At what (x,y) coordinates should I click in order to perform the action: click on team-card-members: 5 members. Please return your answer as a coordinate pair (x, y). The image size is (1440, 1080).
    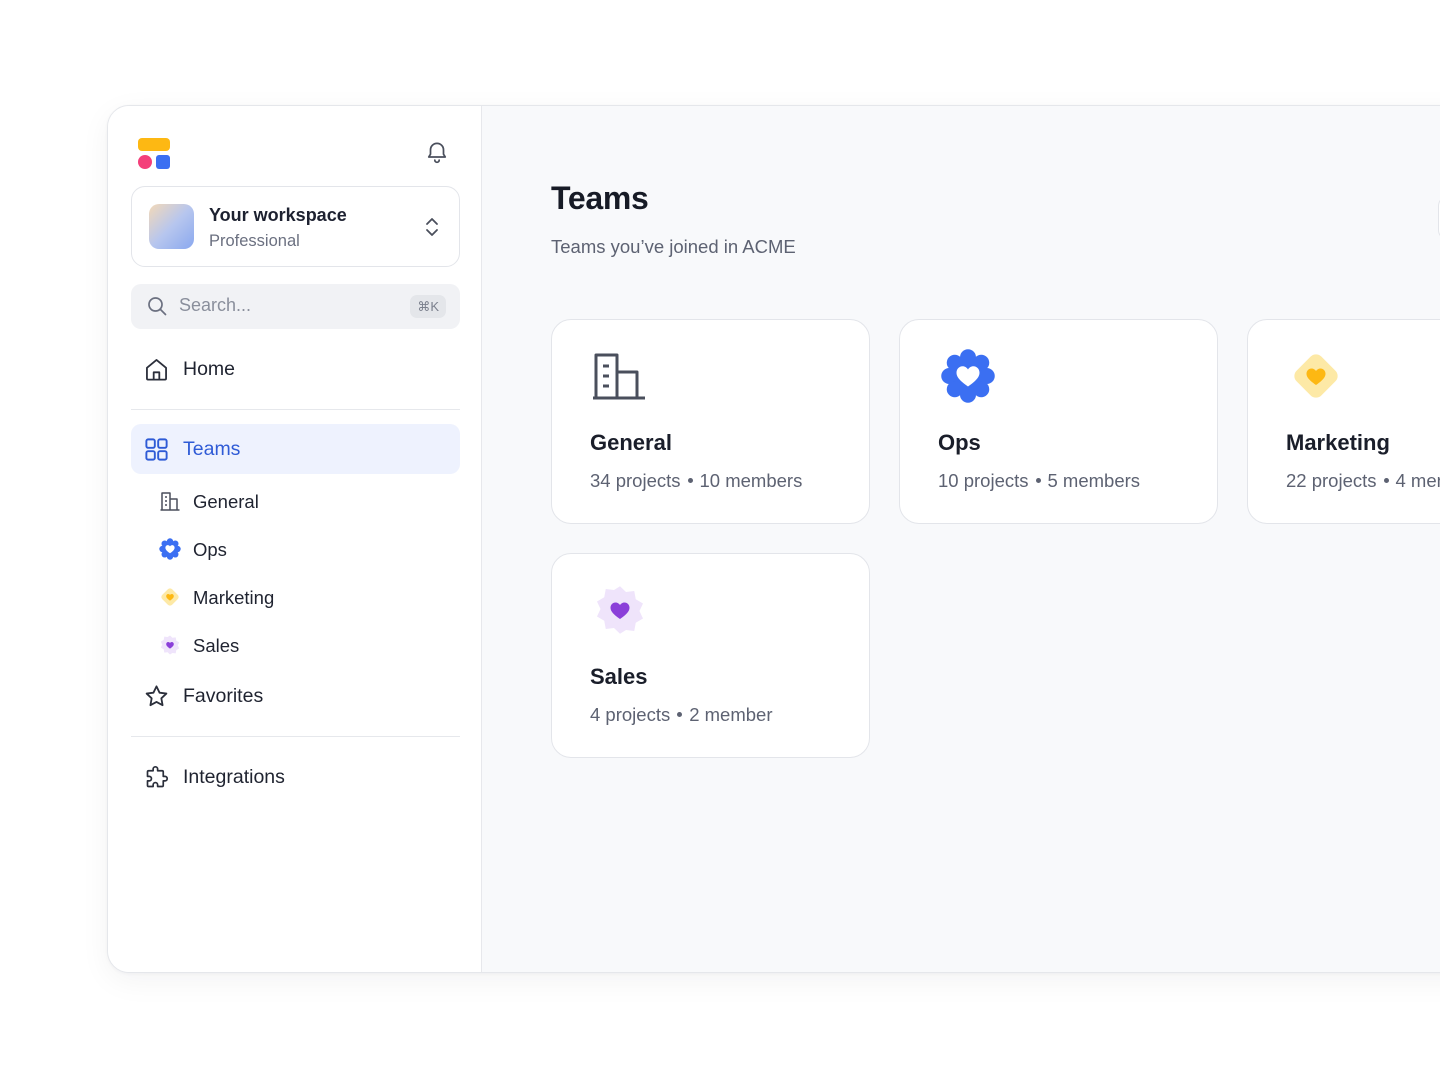
    Looking at the image, I should click on (1094, 480).